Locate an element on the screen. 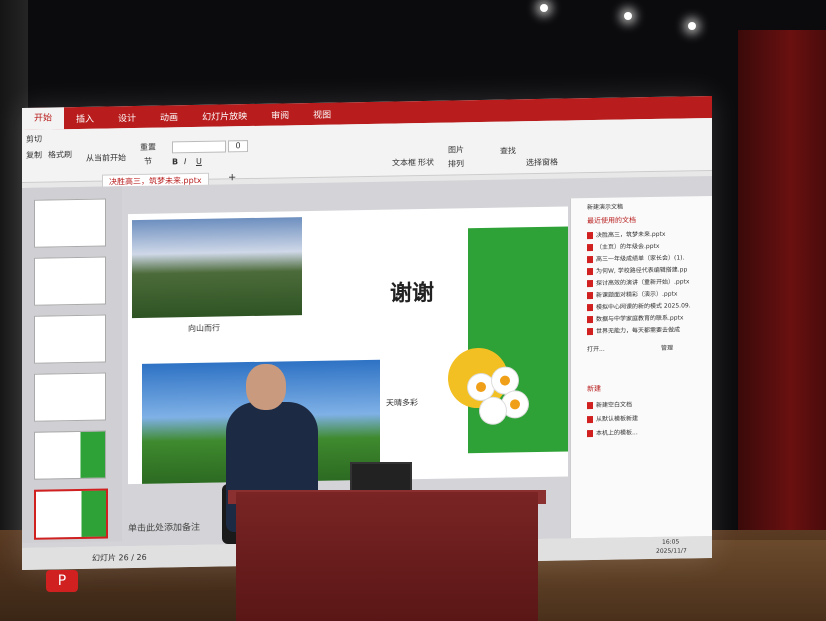 The height and width of the screenshot is (621, 826). new-item-label: 从默认模板新建 is located at coordinates (617, 419).